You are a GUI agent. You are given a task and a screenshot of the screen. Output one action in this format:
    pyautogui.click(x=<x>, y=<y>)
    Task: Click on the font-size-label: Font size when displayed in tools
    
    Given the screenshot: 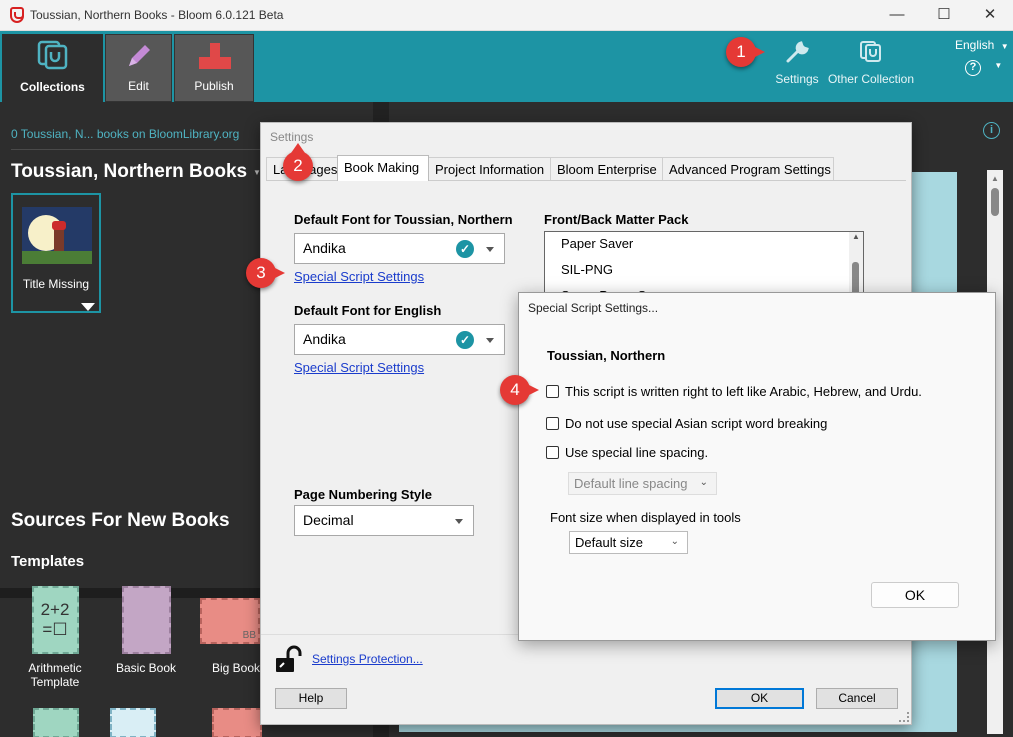 What is the action you would take?
    pyautogui.click(x=645, y=517)
    